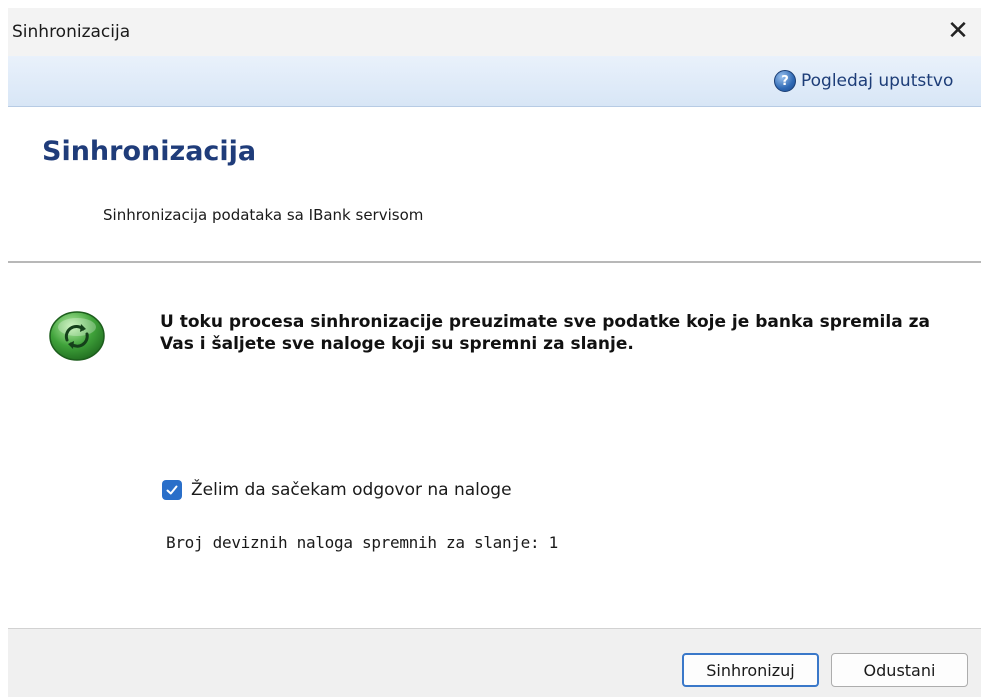  Describe the element at coordinates (877, 81) in the screenshot. I see `help-link-label: Pogledaj uputstvo` at that location.